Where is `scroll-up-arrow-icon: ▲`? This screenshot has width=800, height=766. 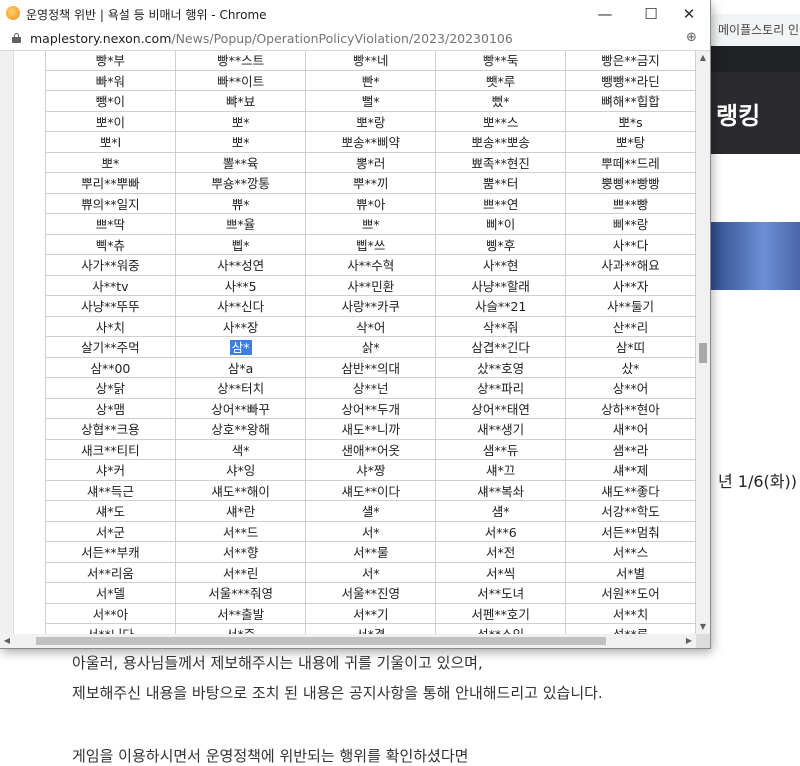
scroll-up-arrow-icon: ▲ is located at coordinates (703, 58).